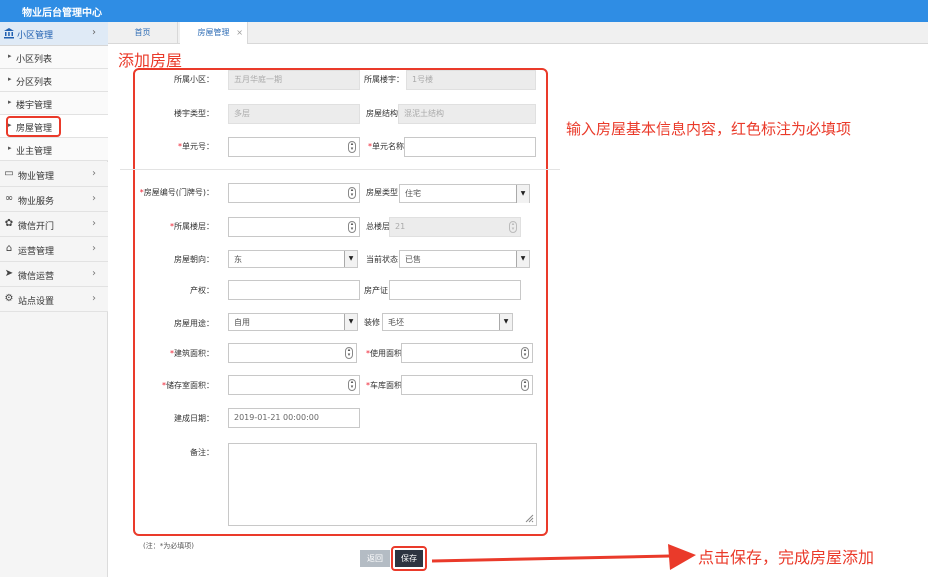 The width and height of the screenshot is (928, 577). I want to click on tab-house-manage: 房屋管理 ×, so click(214, 33).